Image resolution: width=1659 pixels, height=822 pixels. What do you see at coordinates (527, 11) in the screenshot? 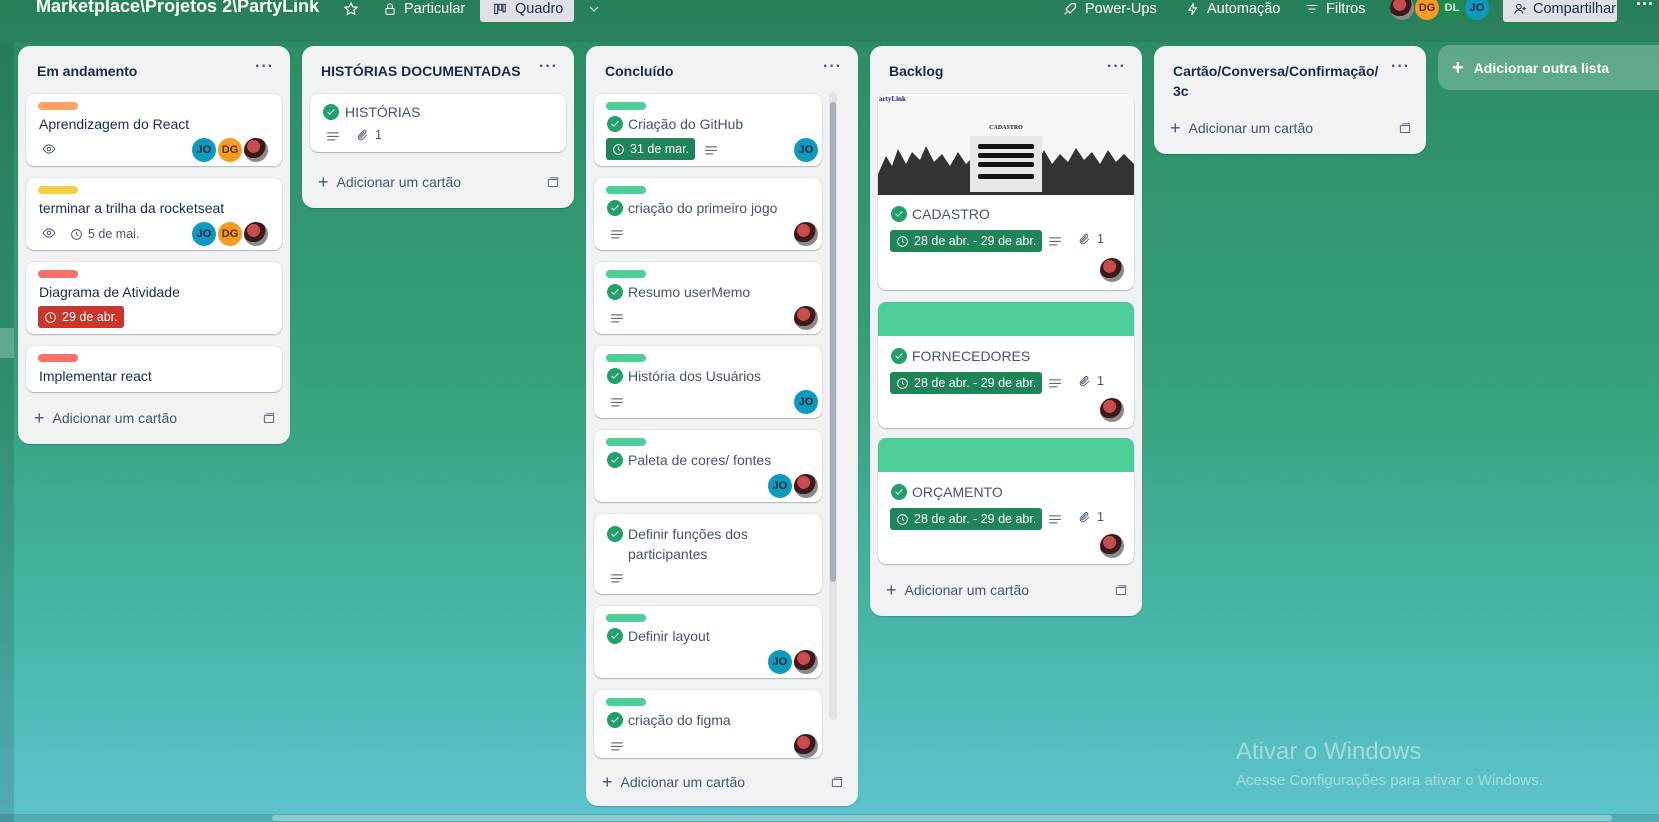
I see `board-view-button: Quadro` at bounding box center [527, 11].